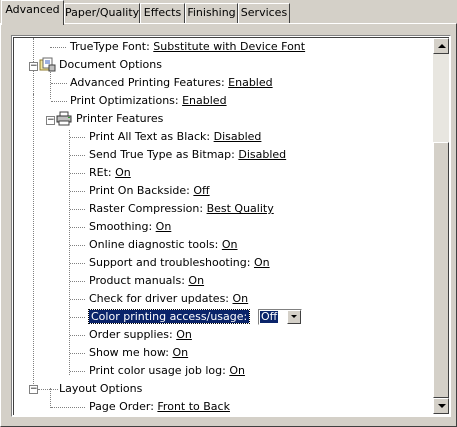 This screenshot has width=457, height=427. What do you see at coordinates (121, 226) in the screenshot?
I see `tree-item-label: Smoothing:` at bounding box center [121, 226].